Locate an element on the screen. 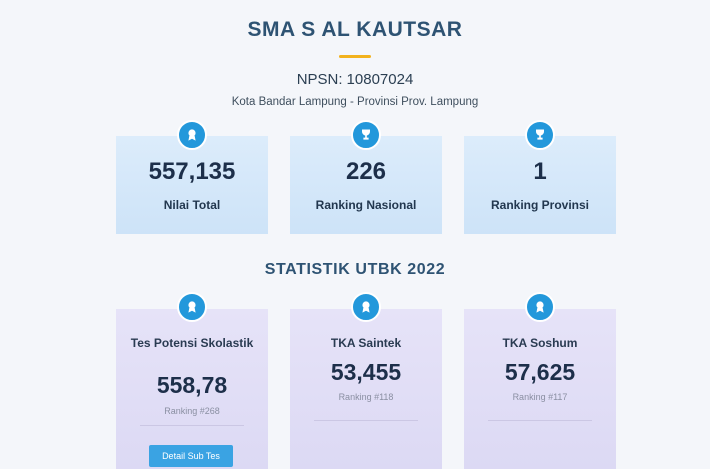  card-tka-saintek: TKA Saintek 53,455 Ranking #118 is located at coordinates (366, 389).